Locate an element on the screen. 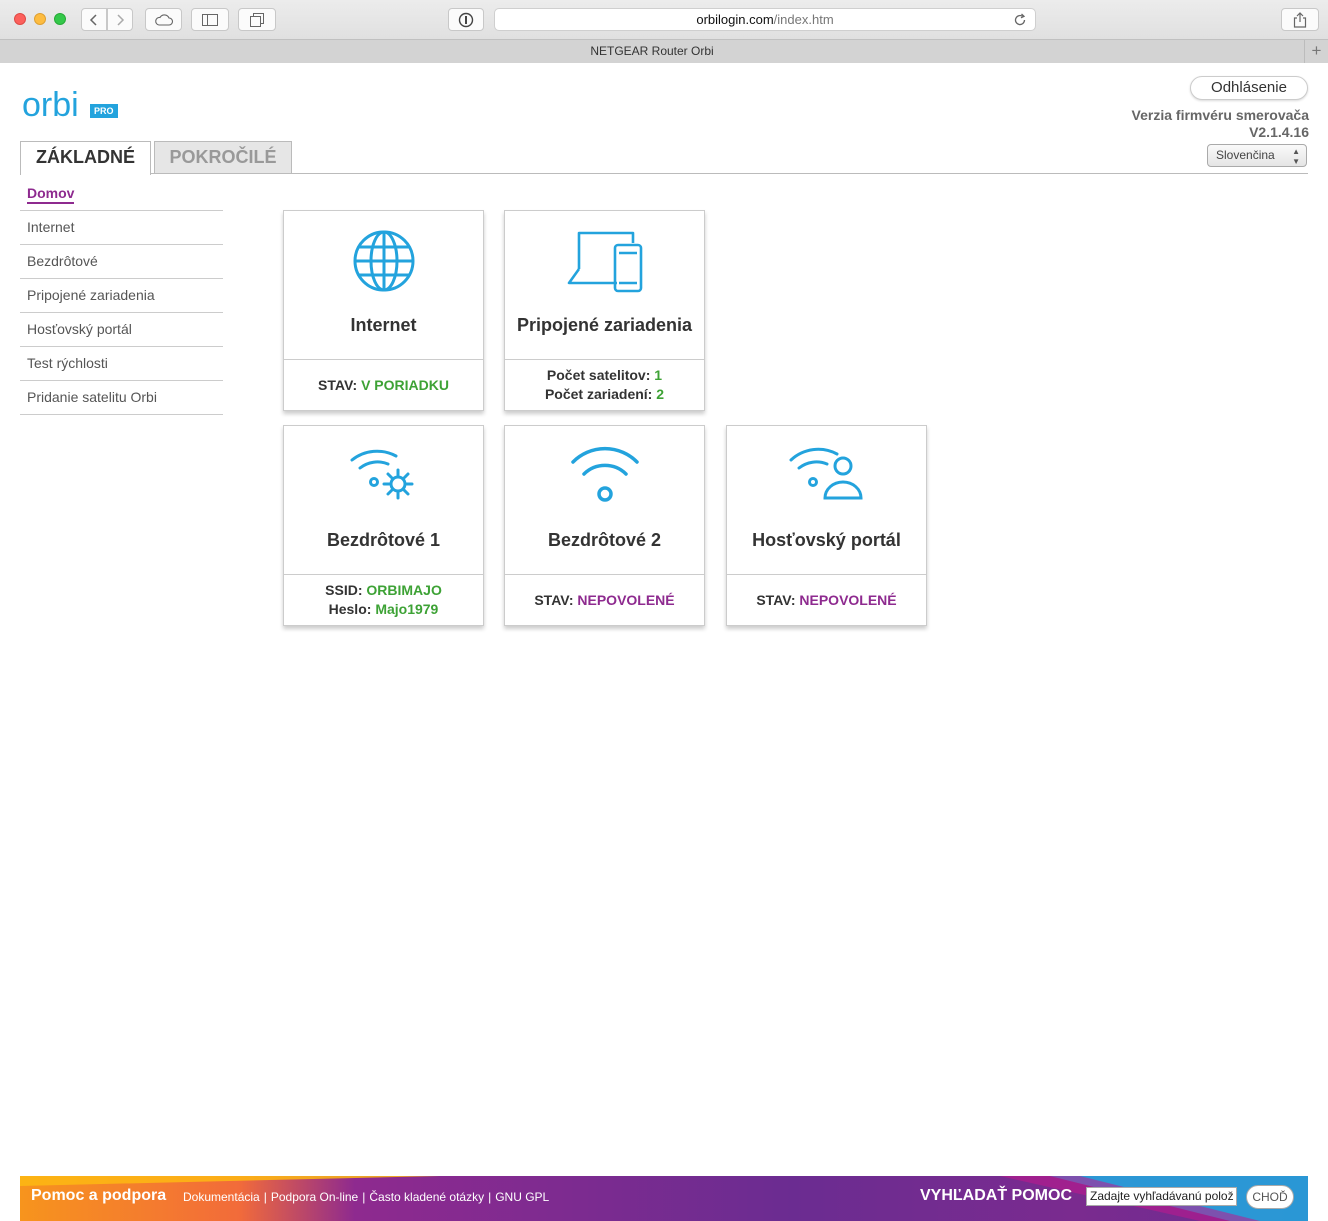  sidebar-item-guest-portal: Hosťovský portál is located at coordinates (121, 330).